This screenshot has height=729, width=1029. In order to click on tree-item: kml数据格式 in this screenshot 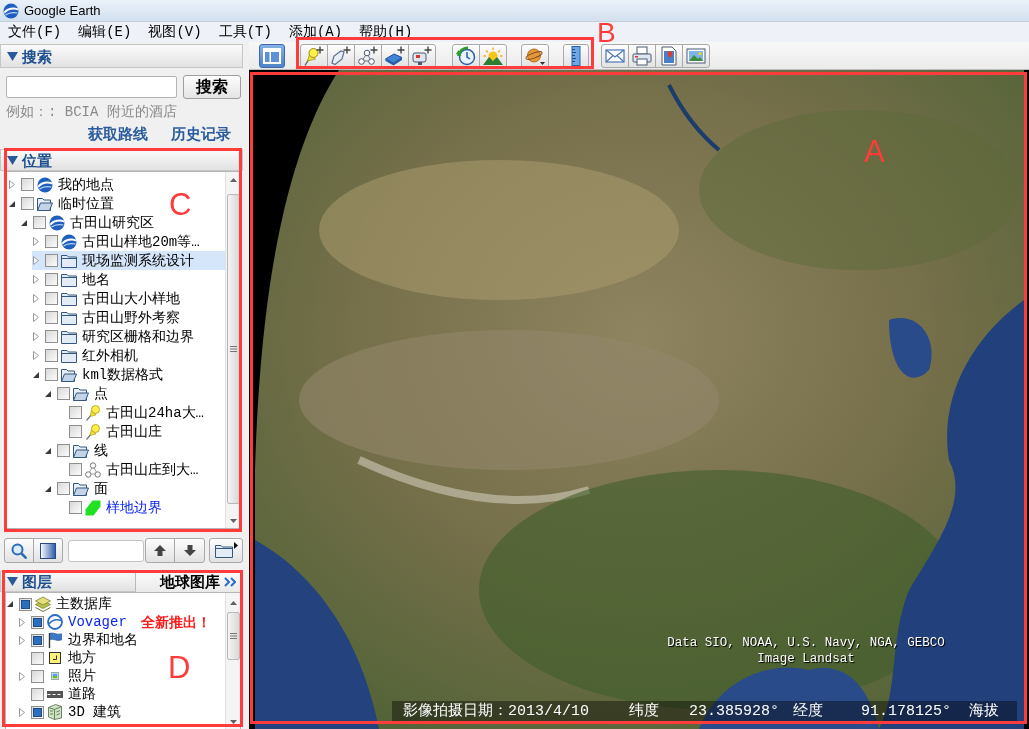, I will do `click(100, 374)`.